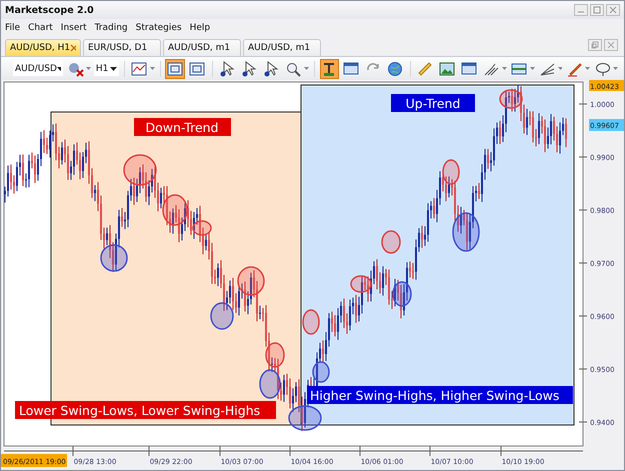 The width and height of the screenshot is (625, 471). What do you see at coordinates (145, 410) in the screenshot?
I see `trend-caption: Lower Swing-Lows, Lower Swing-Highs` at bounding box center [145, 410].